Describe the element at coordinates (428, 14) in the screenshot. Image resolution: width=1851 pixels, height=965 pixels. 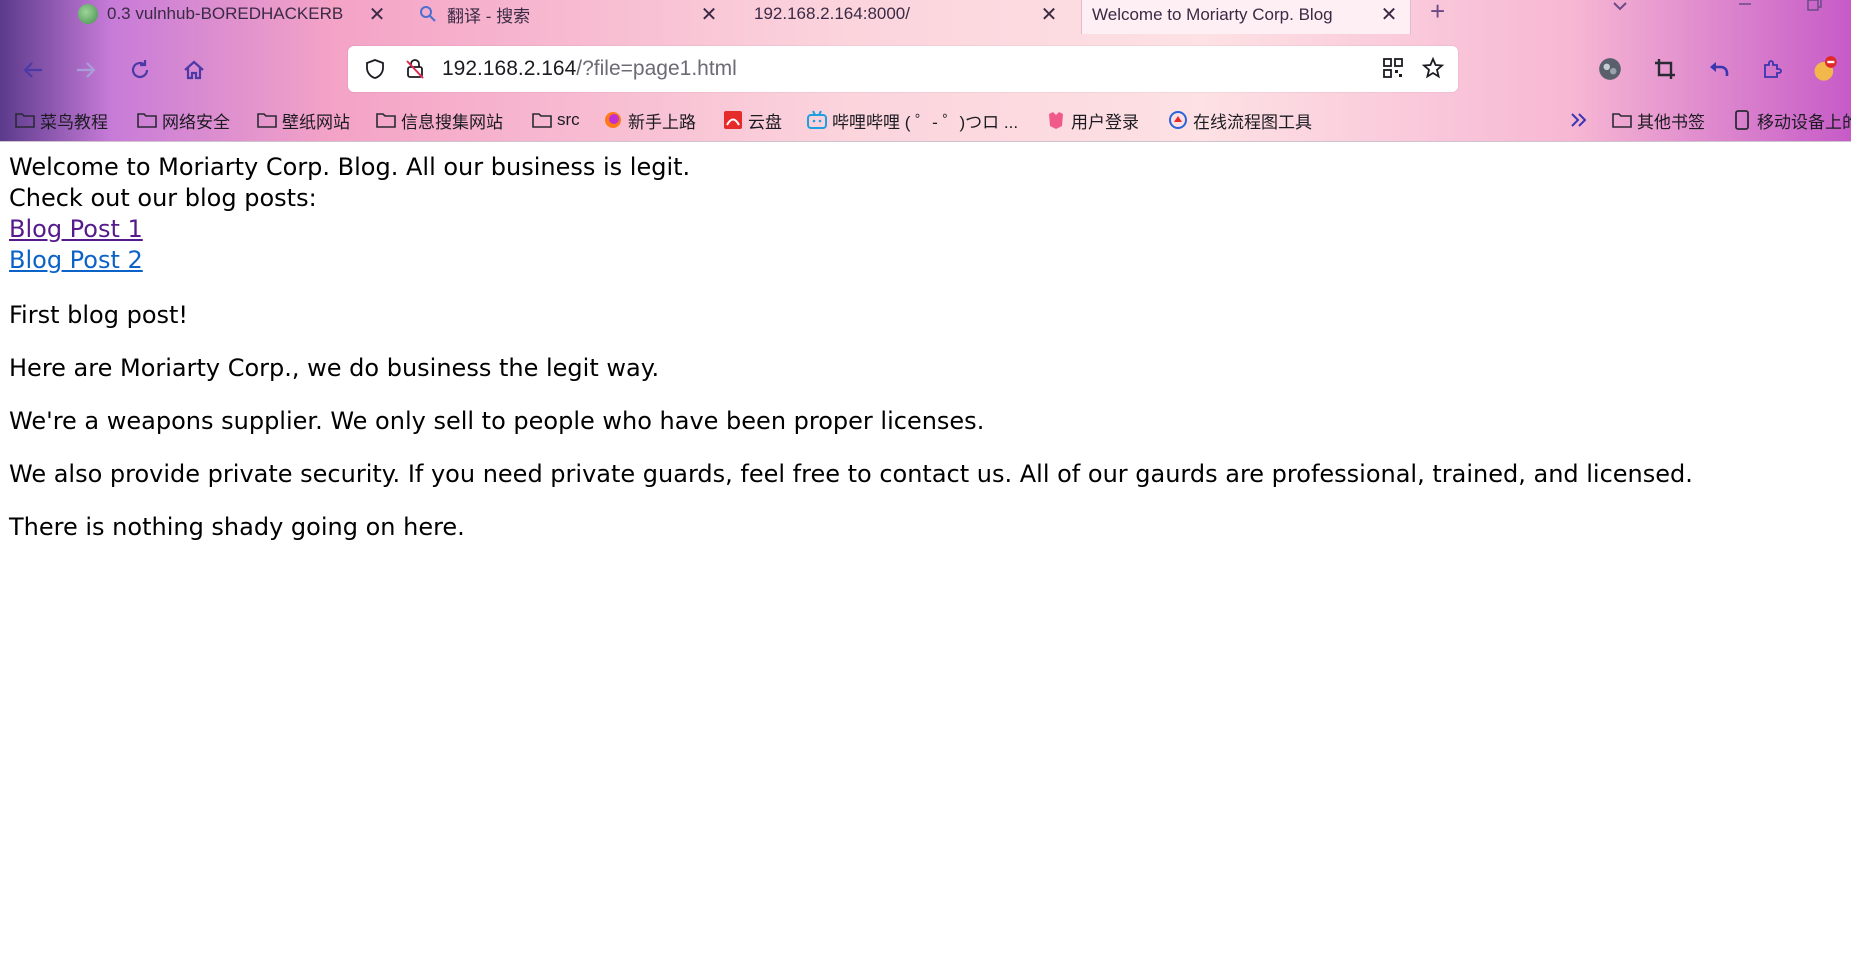
I see `search-icon` at that location.